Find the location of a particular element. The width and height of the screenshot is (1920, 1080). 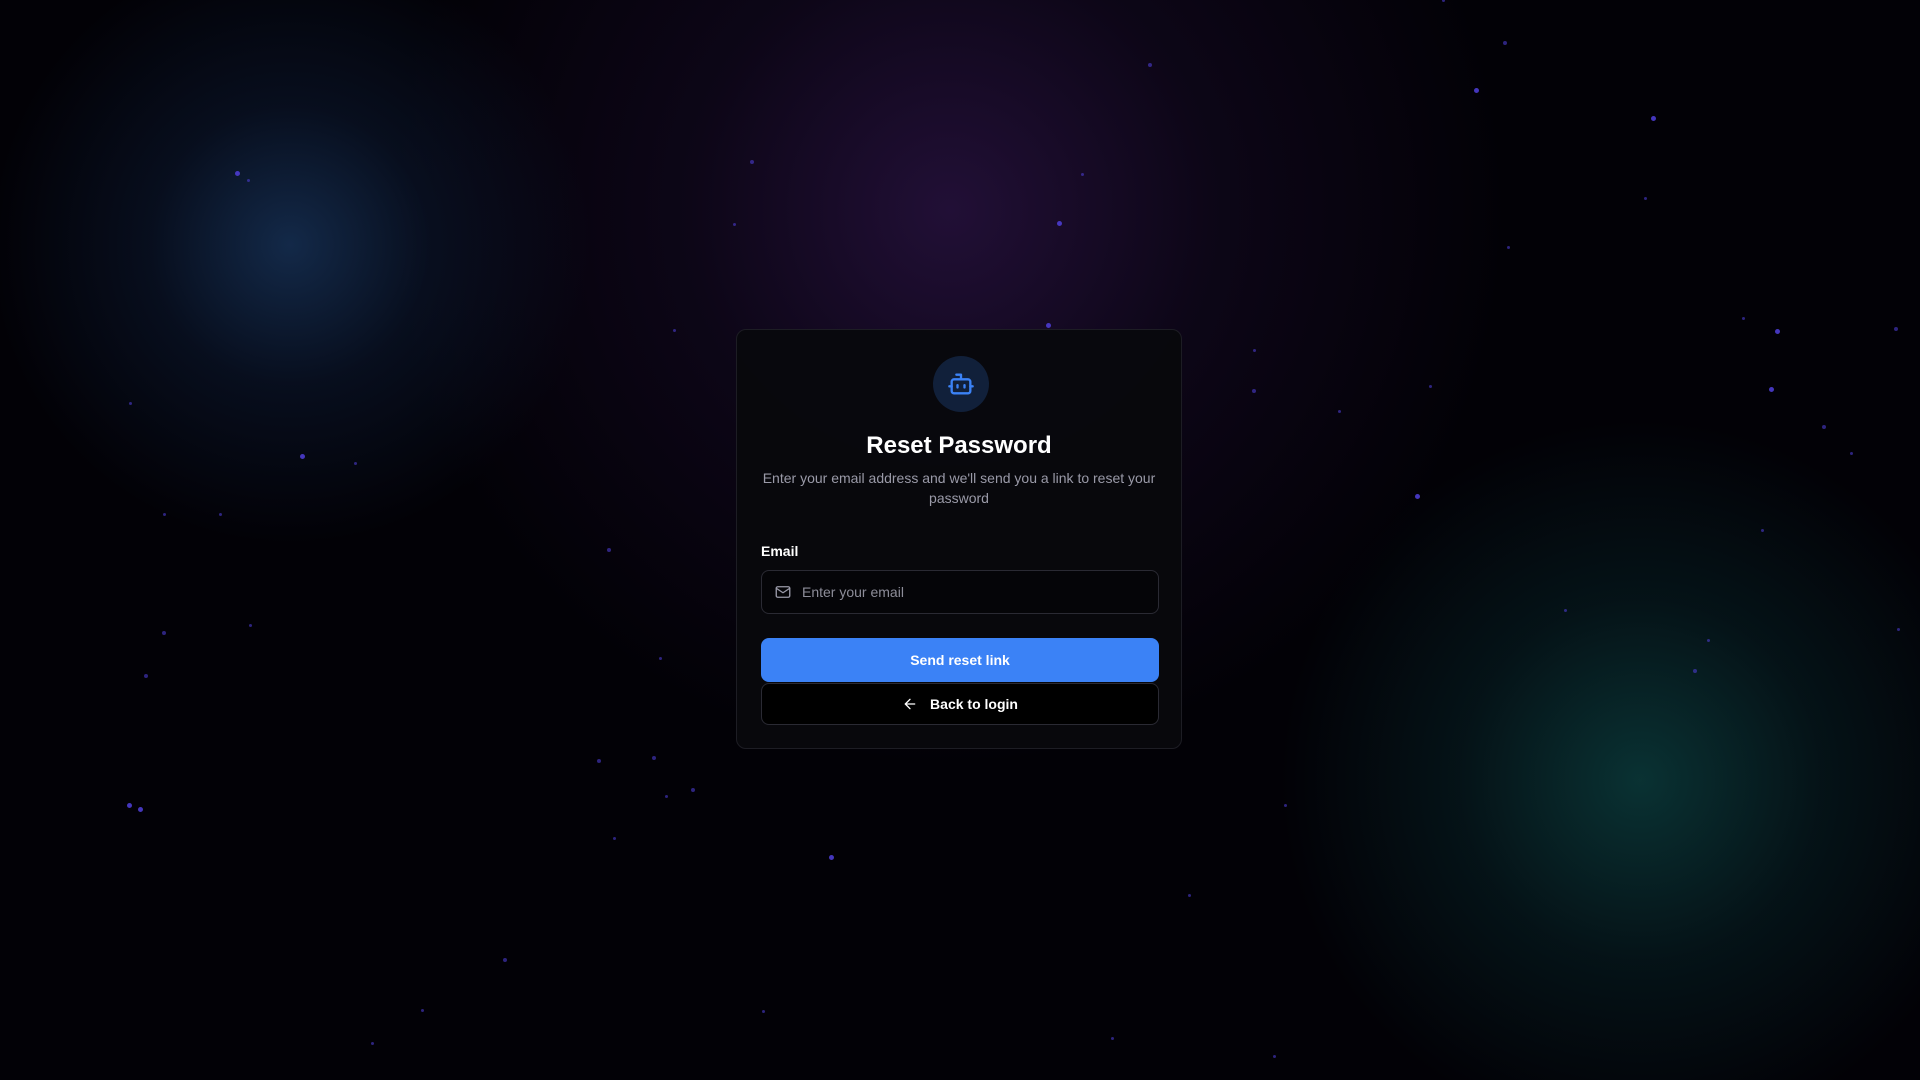

bot-icon is located at coordinates (961, 384).